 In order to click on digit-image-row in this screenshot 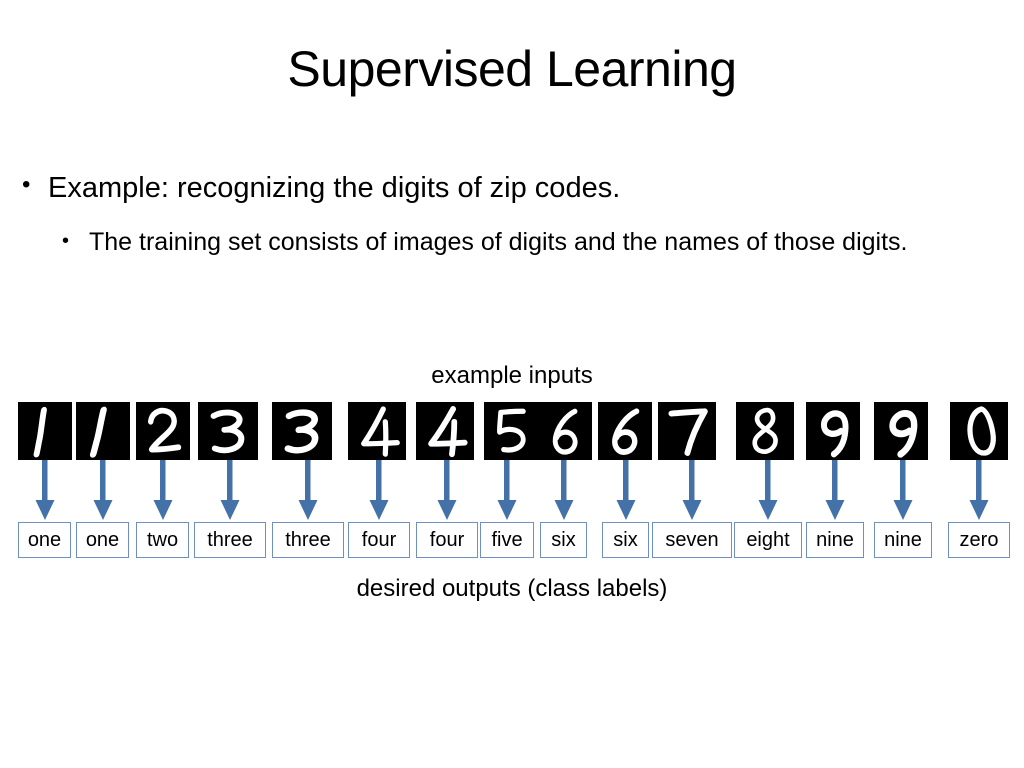, I will do `click(512, 431)`.